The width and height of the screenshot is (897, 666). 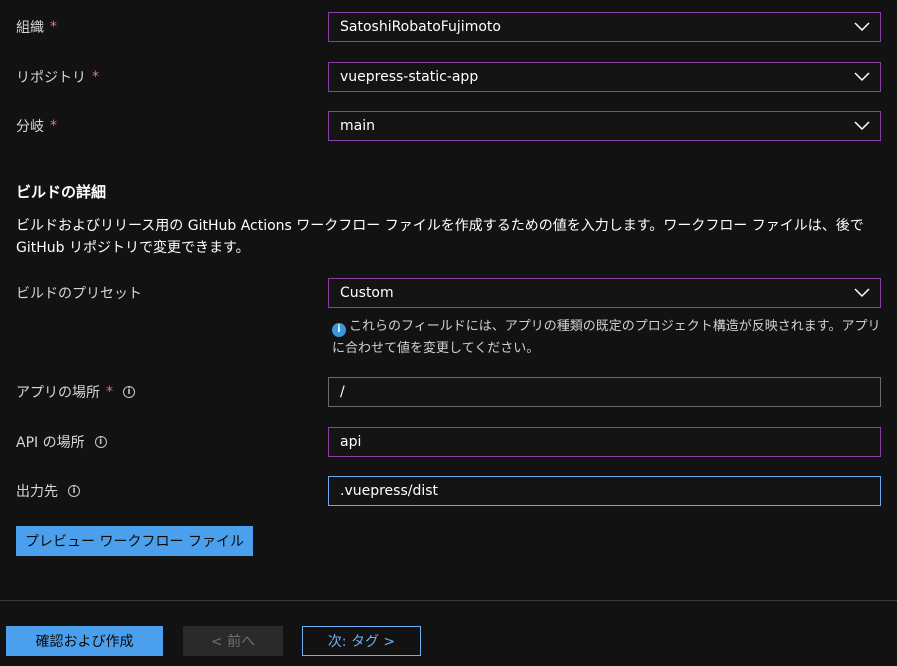 What do you see at coordinates (604, 442) in the screenshot?
I see `api-location-input: api` at bounding box center [604, 442].